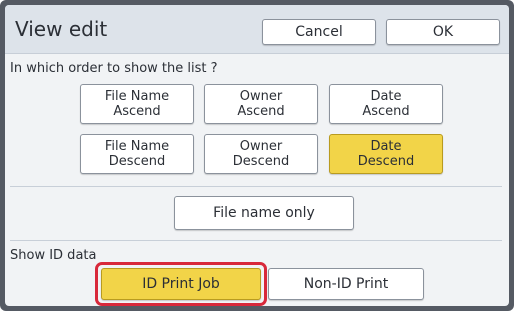 The image size is (514, 311). Describe the element at coordinates (386, 154) in the screenshot. I see `sort-date-descend-button: Date Descend` at that location.